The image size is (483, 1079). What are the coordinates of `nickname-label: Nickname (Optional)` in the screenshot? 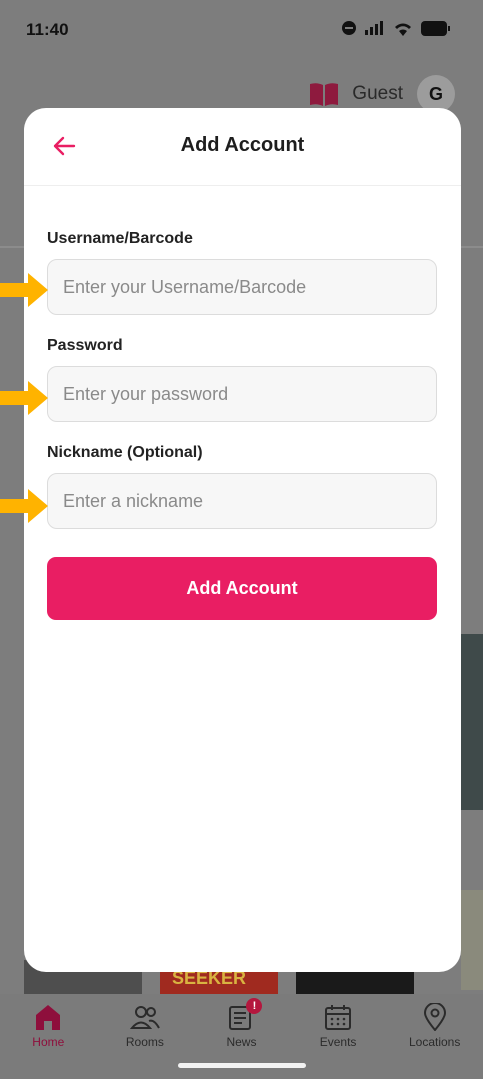 It's located at (125, 452).